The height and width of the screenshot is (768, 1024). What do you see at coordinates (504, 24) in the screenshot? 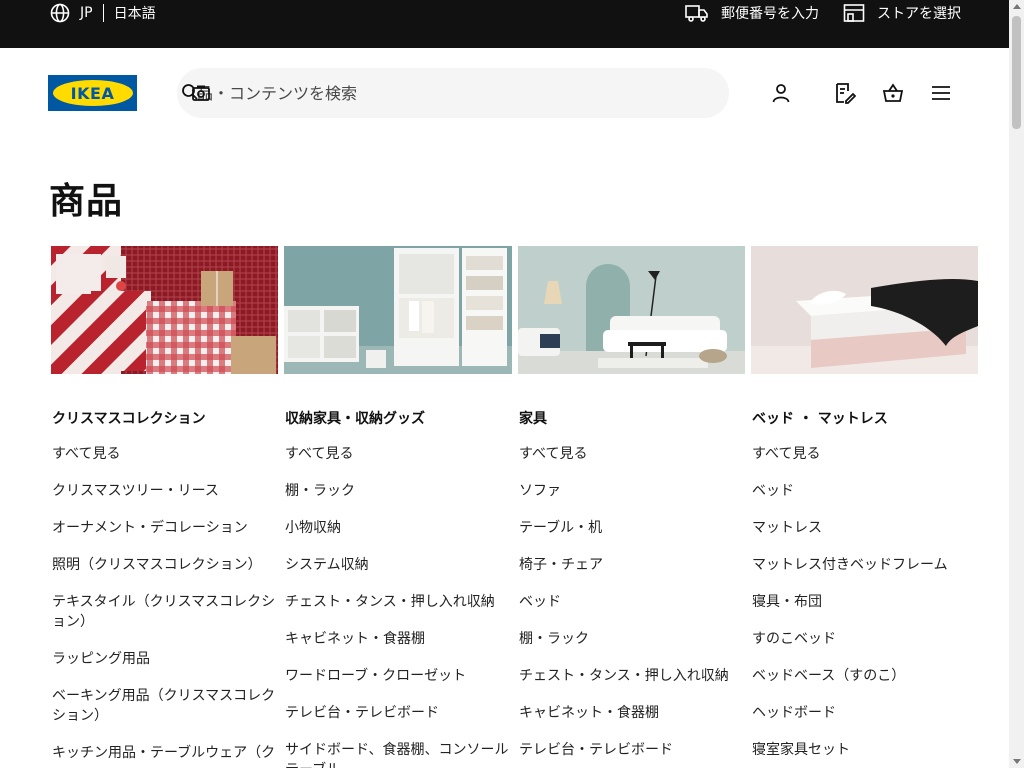
I see `top-bar: JP 日本語 郵便番号を入力 ストアを選択` at bounding box center [504, 24].